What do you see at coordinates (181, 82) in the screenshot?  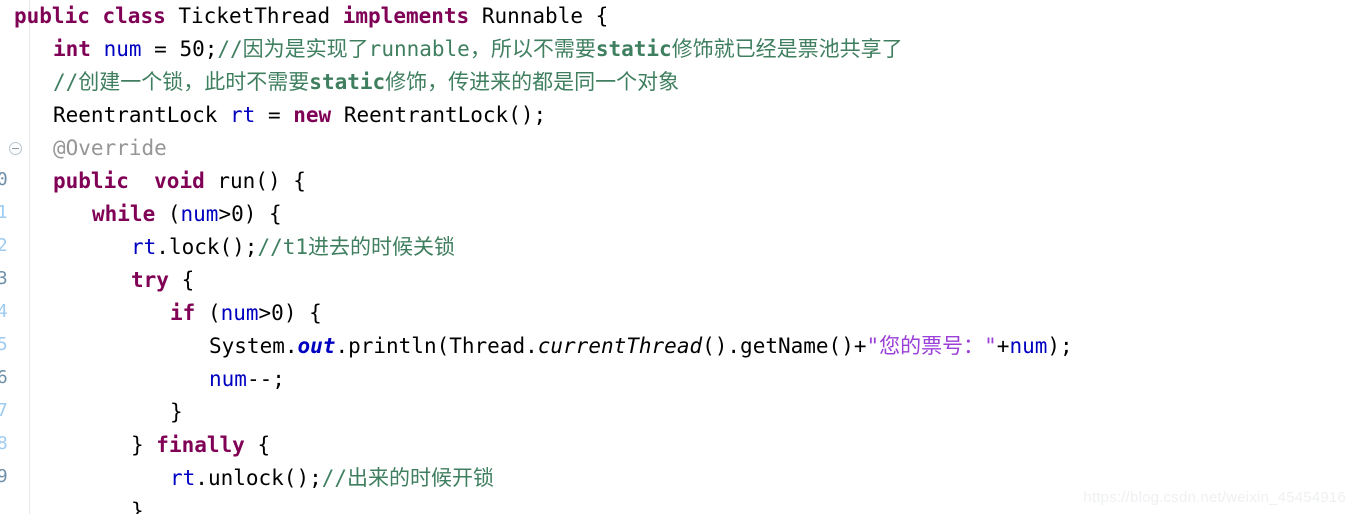 I see `code-token-cmt: //创建一个锁，此时不需要` at bounding box center [181, 82].